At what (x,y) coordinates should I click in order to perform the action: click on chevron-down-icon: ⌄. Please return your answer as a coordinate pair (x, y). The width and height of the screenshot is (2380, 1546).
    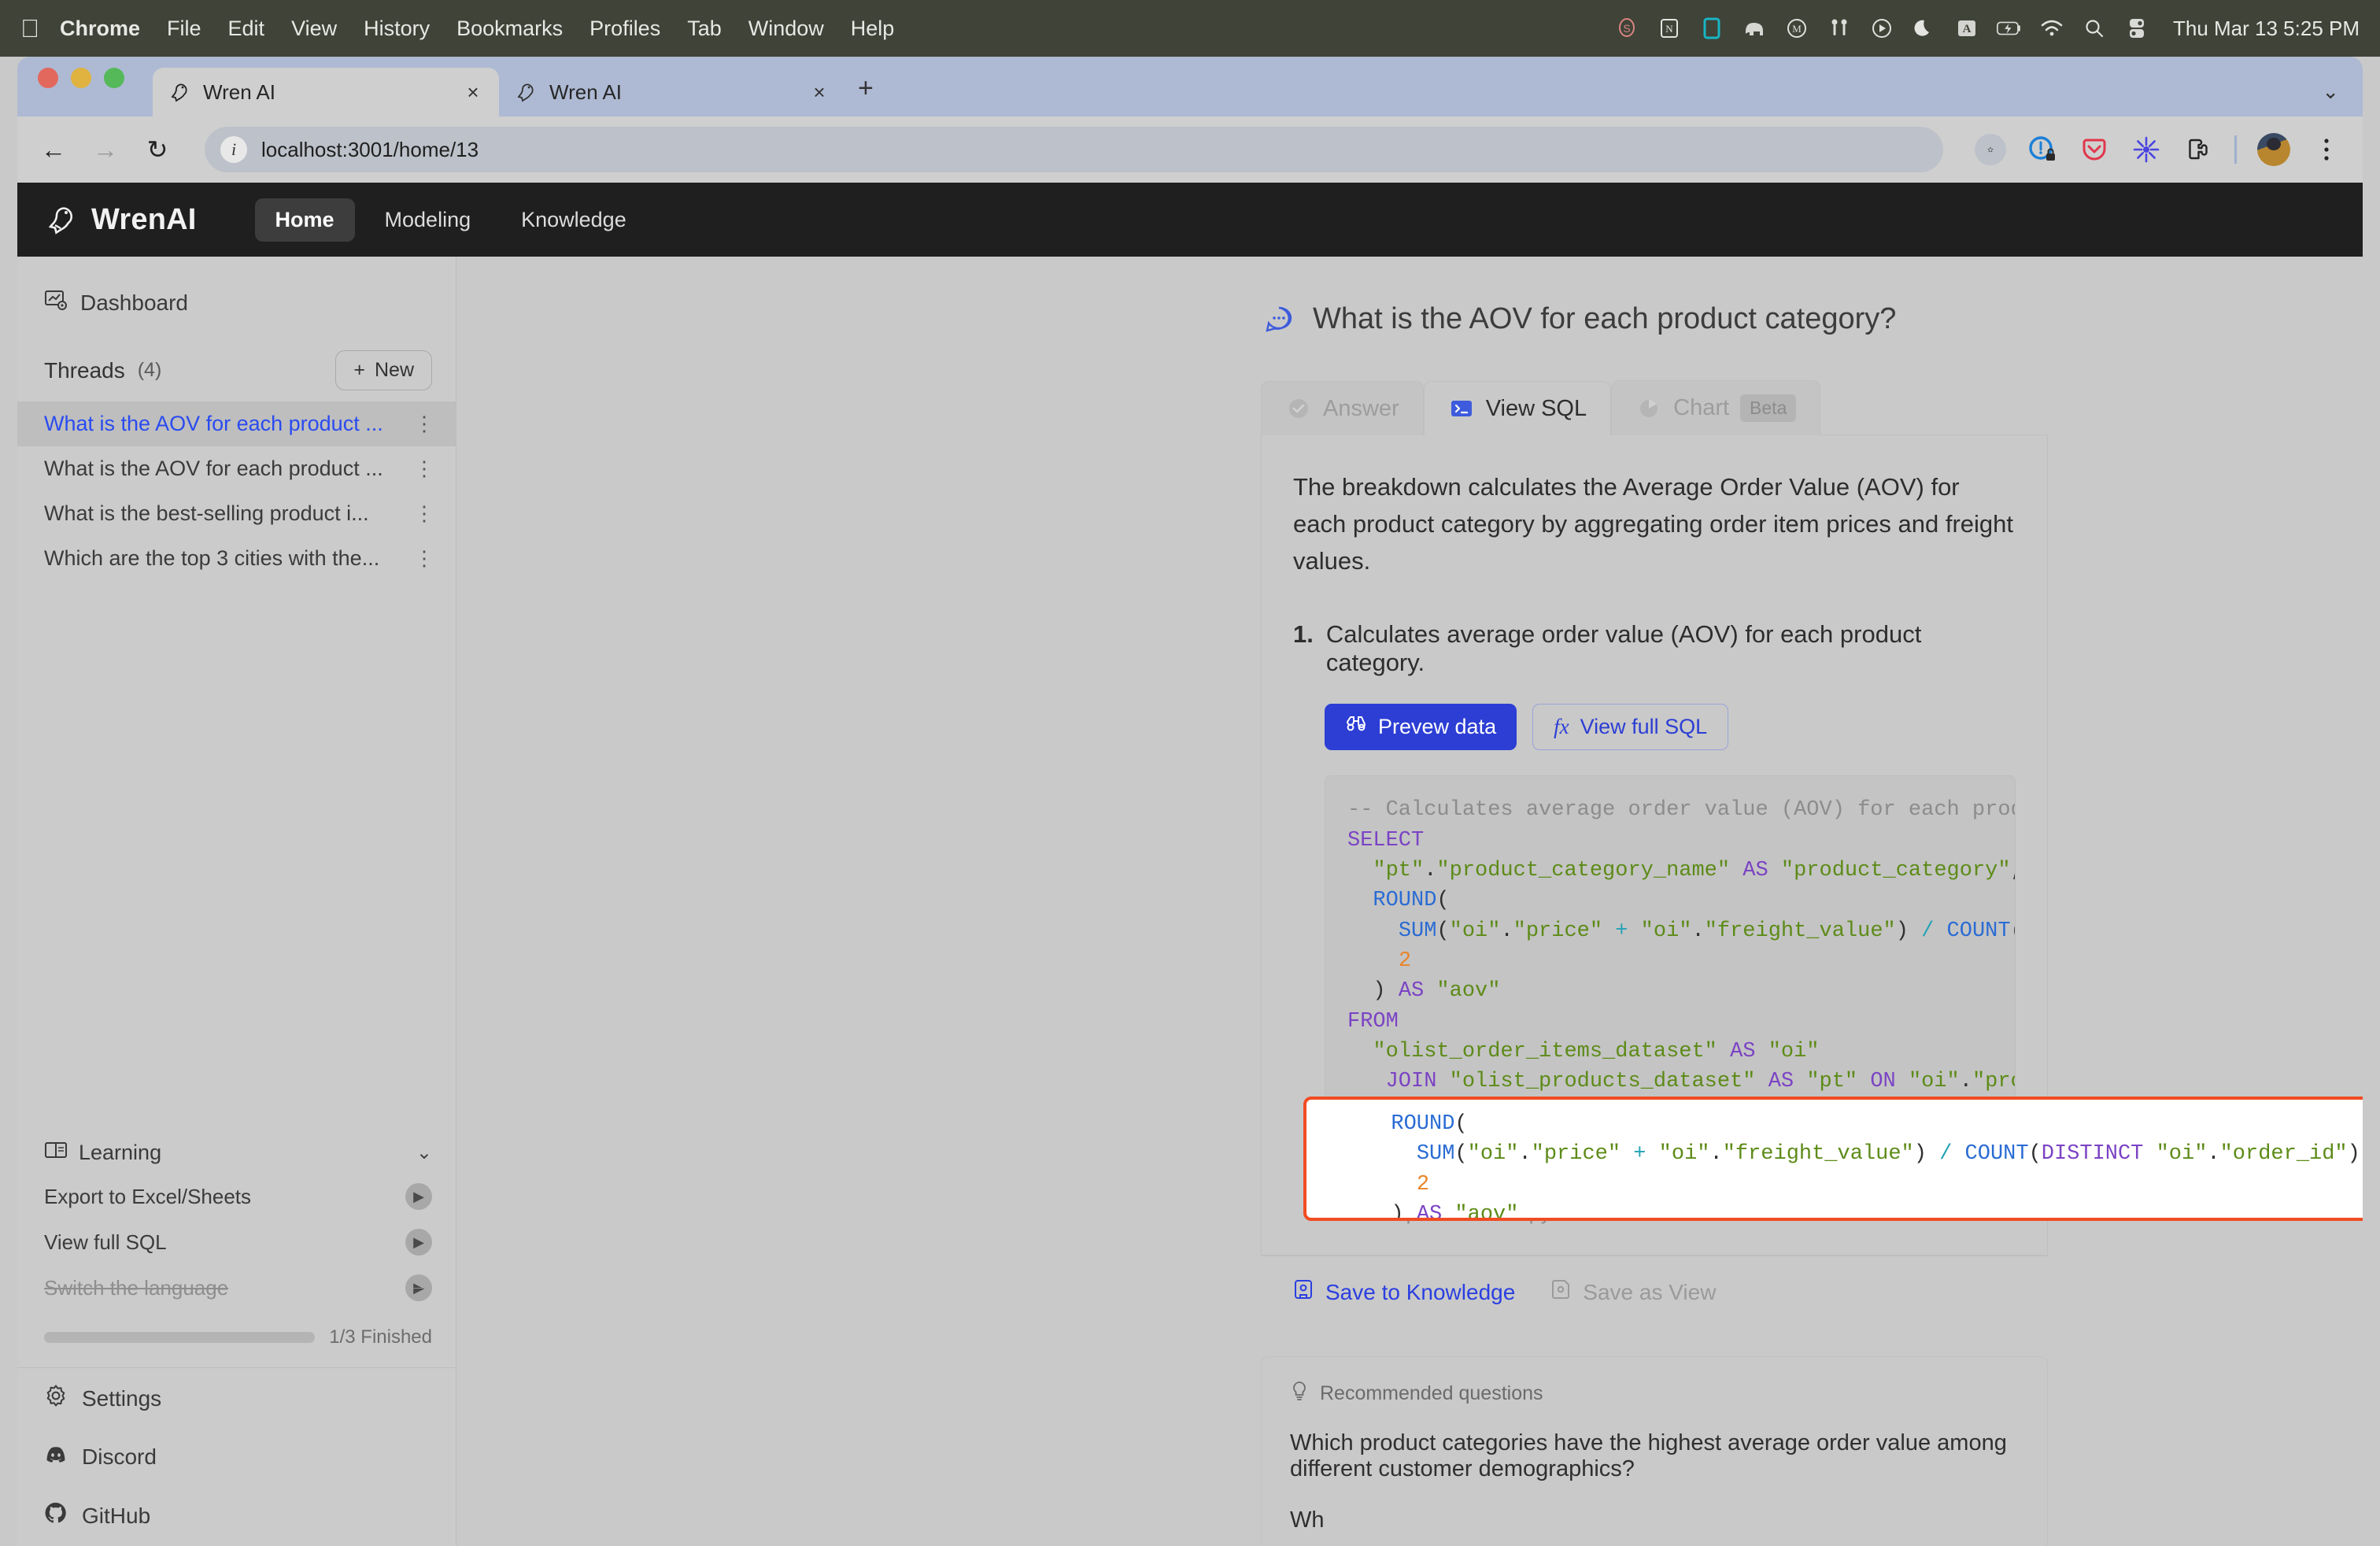
    Looking at the image, I should click on (424, 1152).